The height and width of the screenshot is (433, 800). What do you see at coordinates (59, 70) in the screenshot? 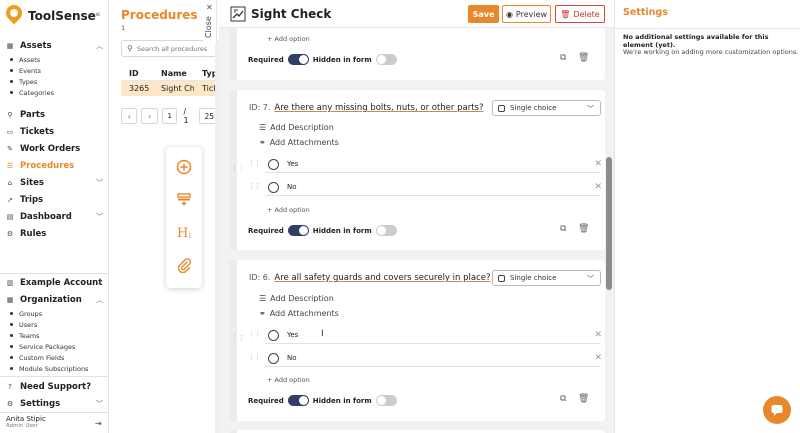
I see `nav-sub-events: Events` at bounding box center [59, 70].